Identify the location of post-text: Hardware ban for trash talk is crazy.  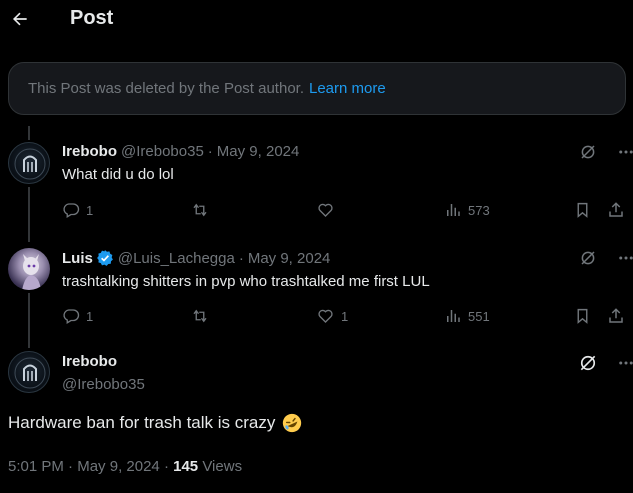
(142, 422).